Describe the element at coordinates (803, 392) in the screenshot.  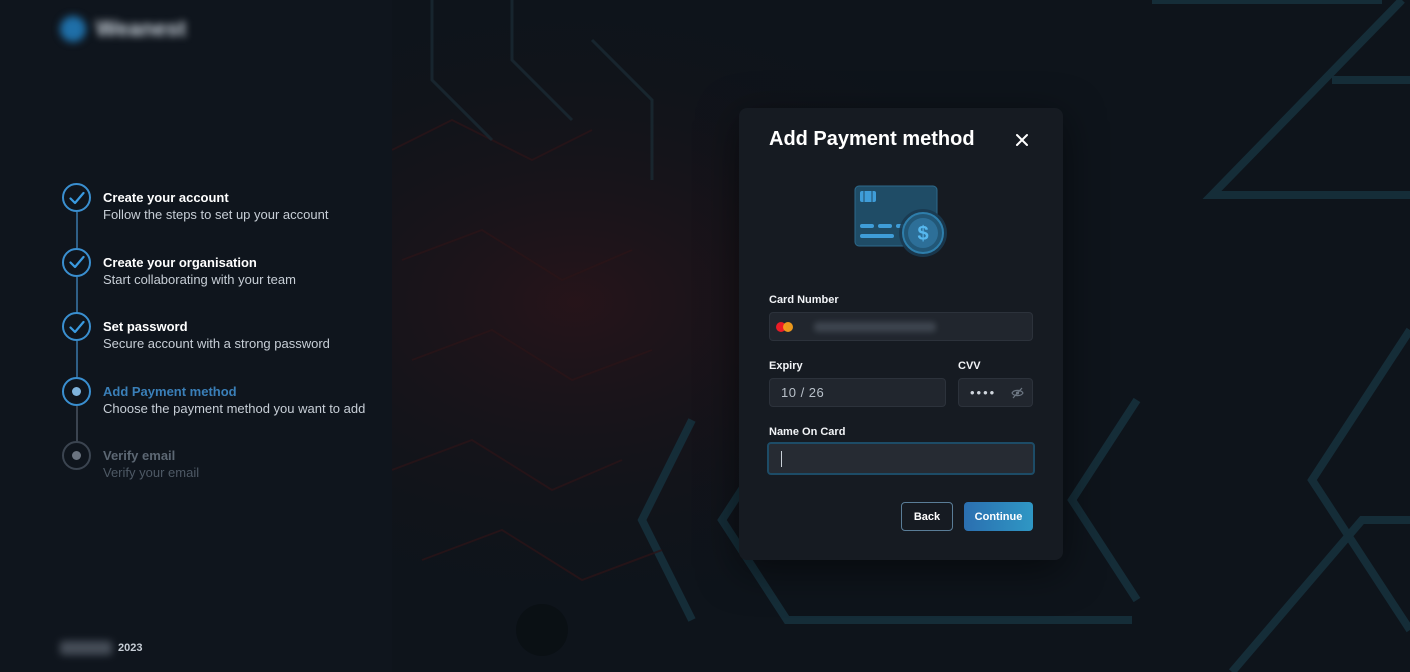
I see `expiry-value: 10 / 26` at that location.